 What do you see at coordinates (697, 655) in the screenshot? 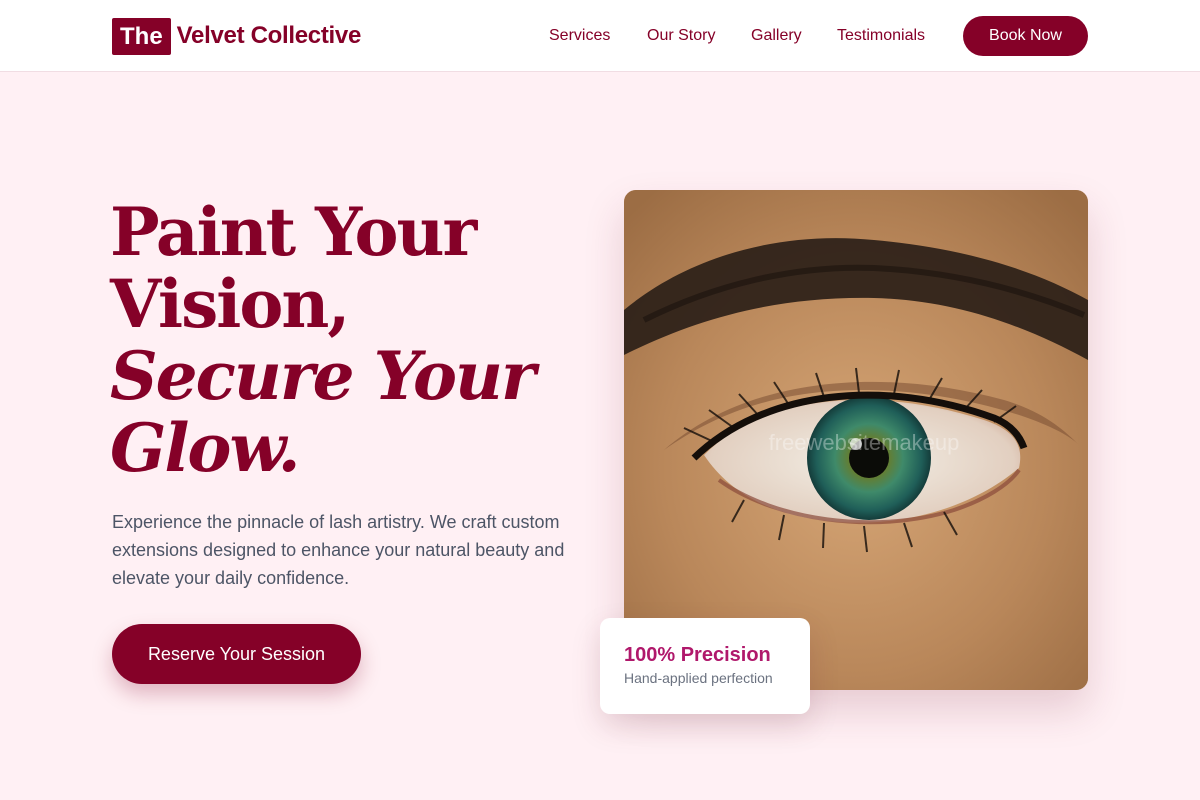
I see `precision-title: 100% Precision` at bounding box center [697, 655].